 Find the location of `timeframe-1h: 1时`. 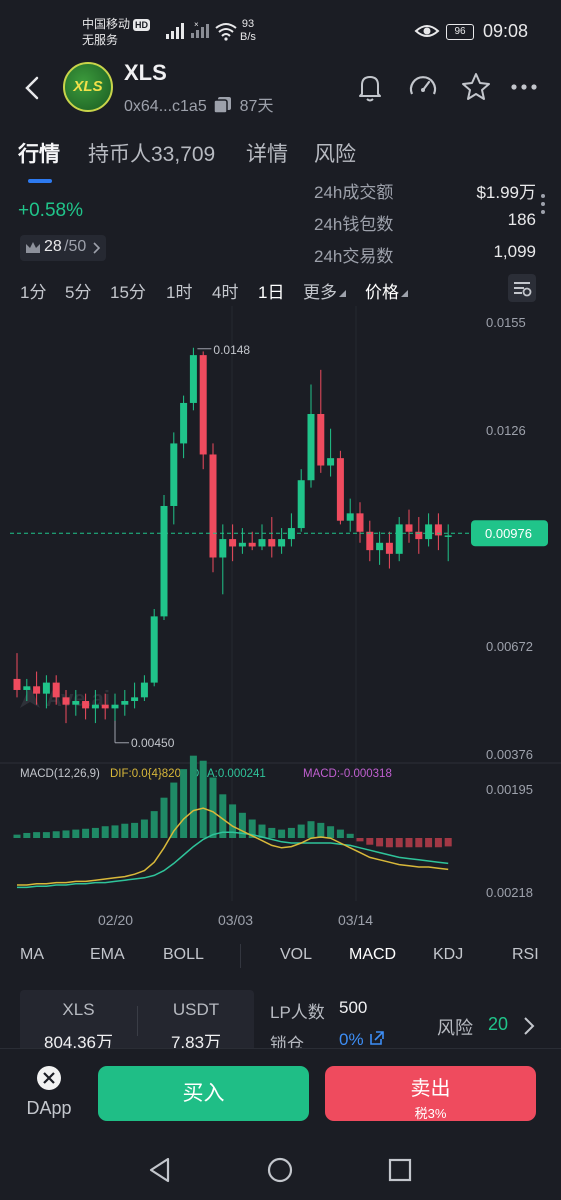

timeframe-1h: 1时 is located at coordinates (179, 290).